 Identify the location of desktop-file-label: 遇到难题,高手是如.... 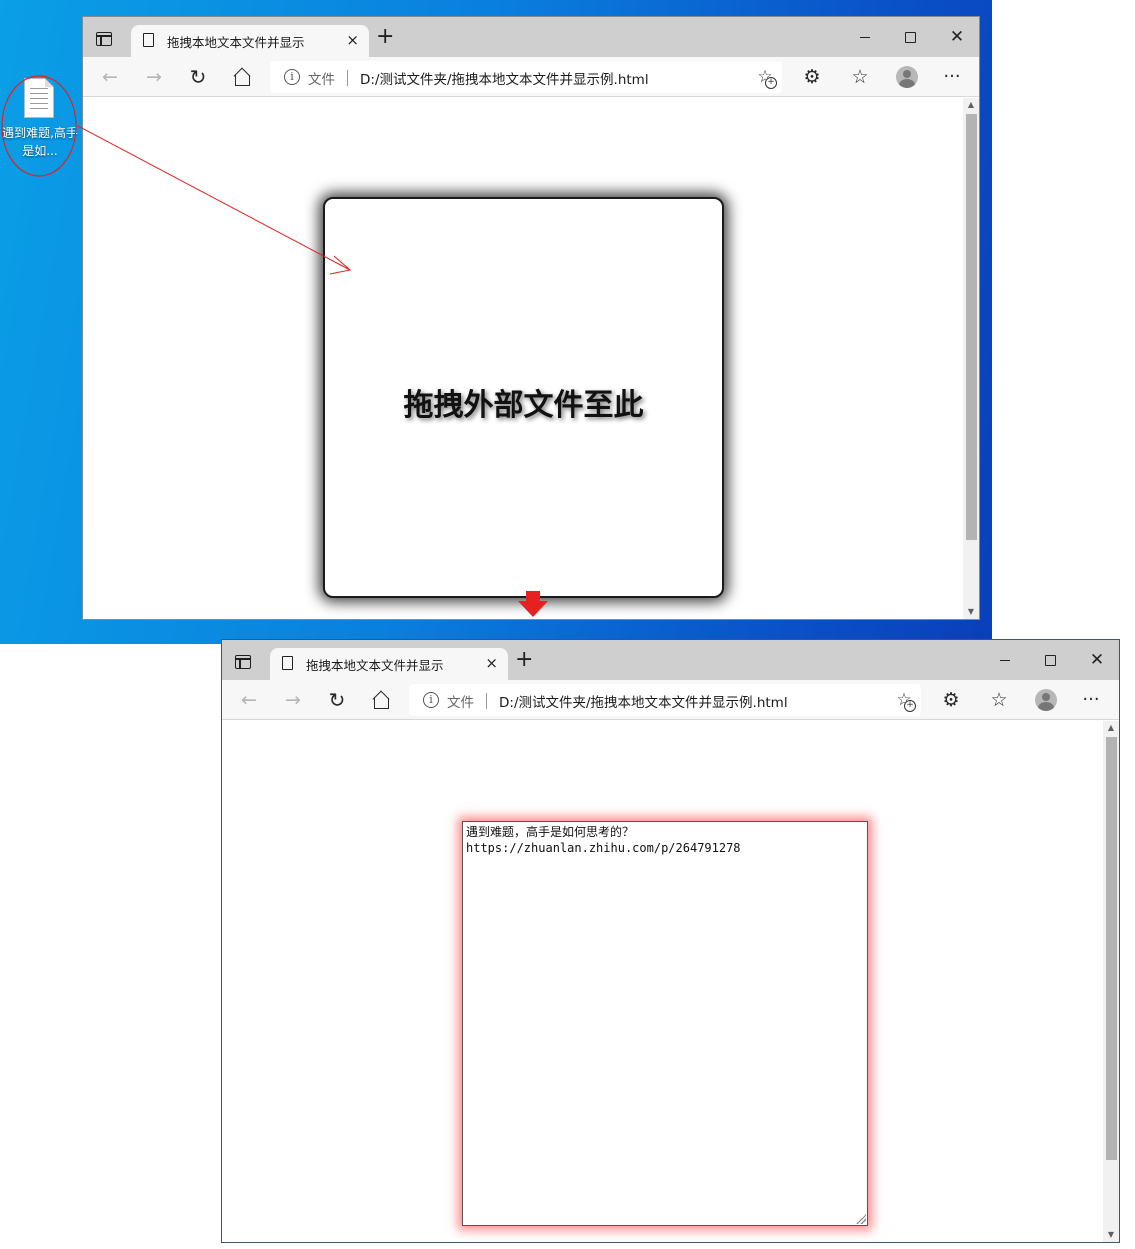
(40, 142).